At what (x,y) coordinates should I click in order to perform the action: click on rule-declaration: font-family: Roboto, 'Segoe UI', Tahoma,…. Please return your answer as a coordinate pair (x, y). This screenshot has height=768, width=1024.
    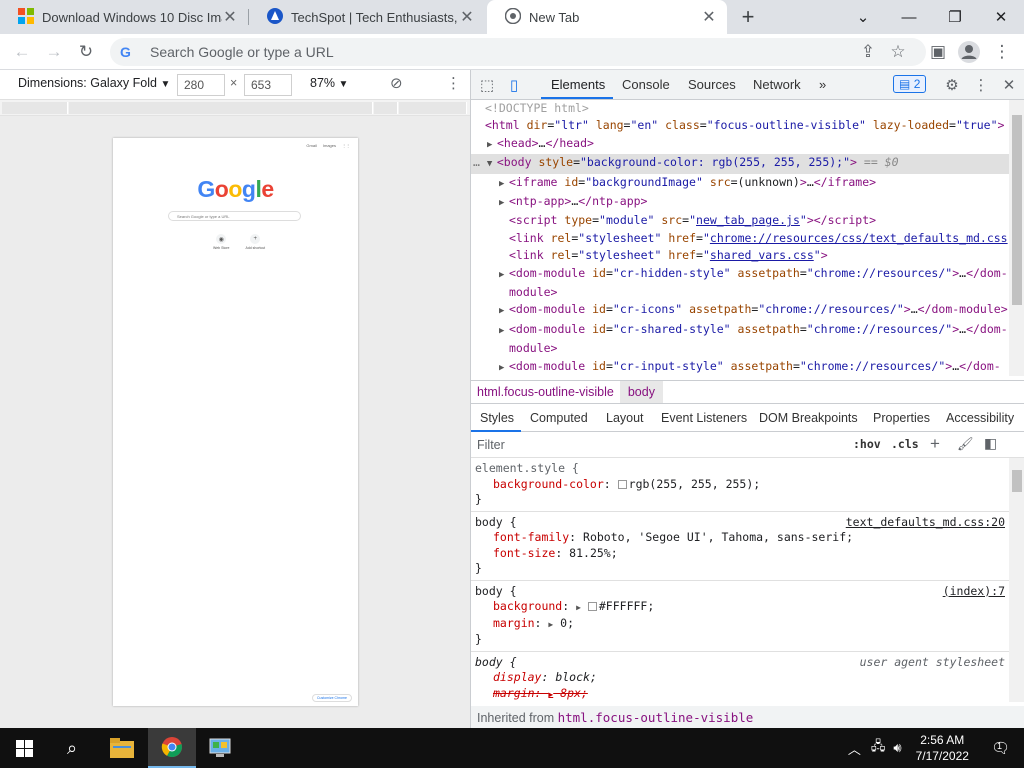
    Looking at the image, I should click on (740, 538).